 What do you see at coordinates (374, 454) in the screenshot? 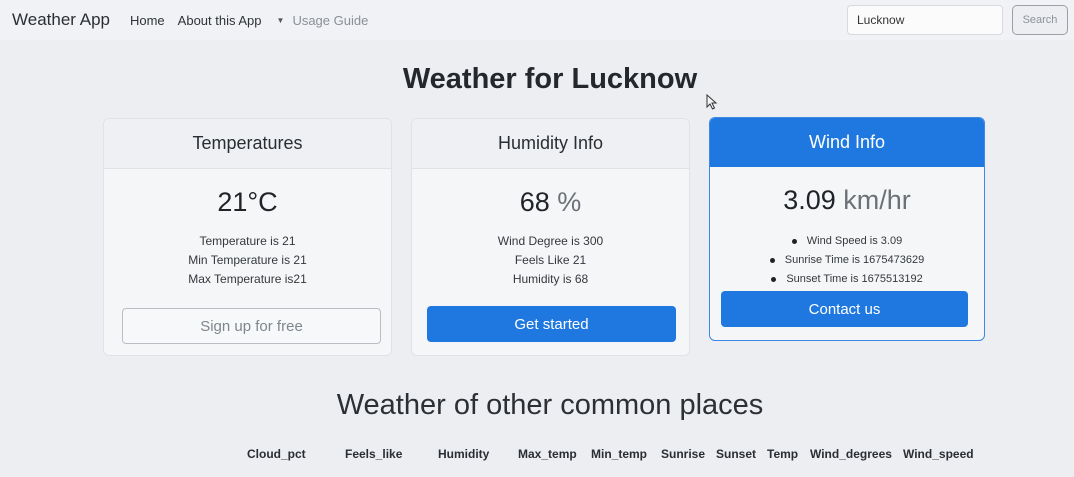
I see `column-header-feels-like: Feels_like` at bounding box center [374, 454].